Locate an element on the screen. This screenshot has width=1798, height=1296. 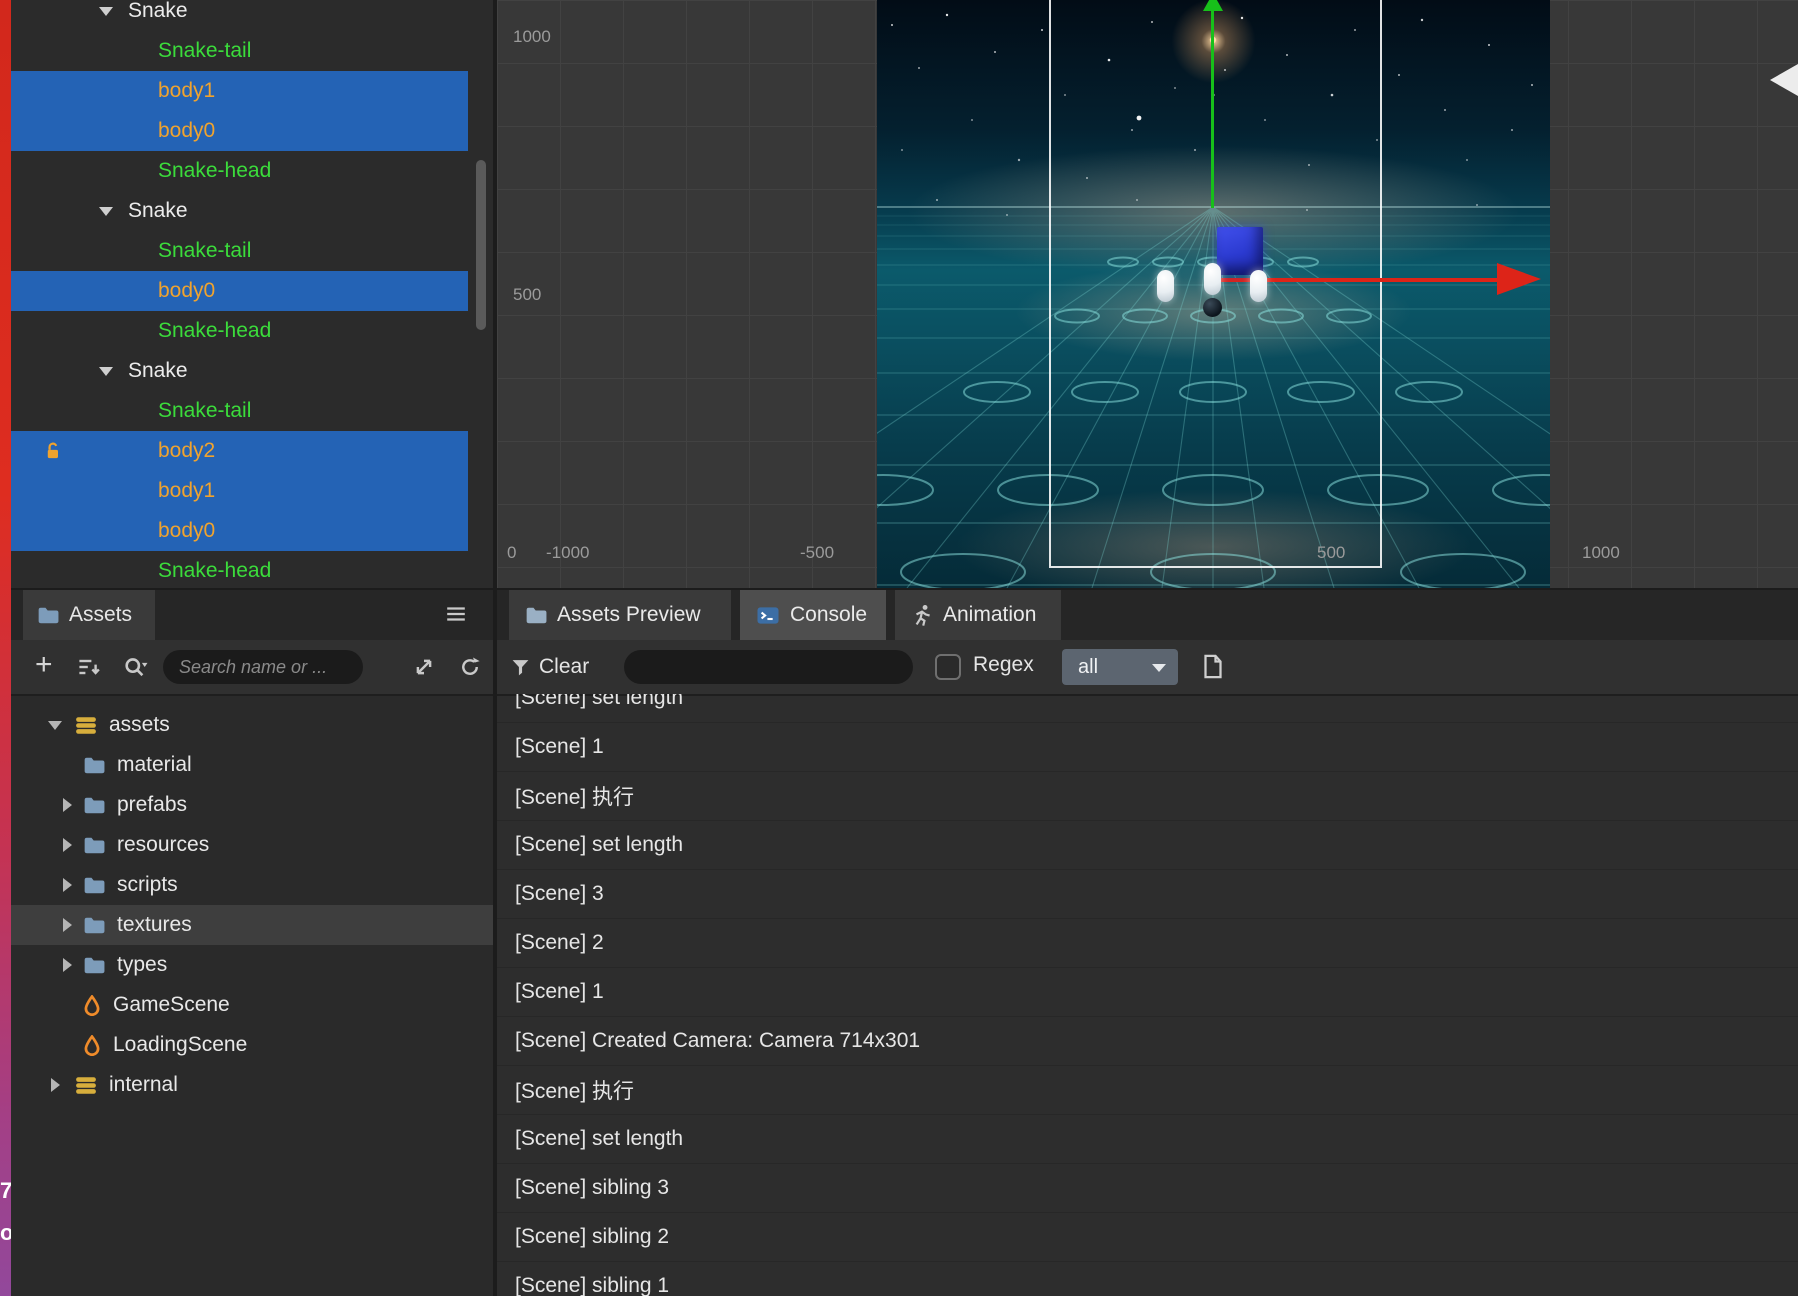
asset-node-prefabs: prefabs is located at coordinates (252, 805).